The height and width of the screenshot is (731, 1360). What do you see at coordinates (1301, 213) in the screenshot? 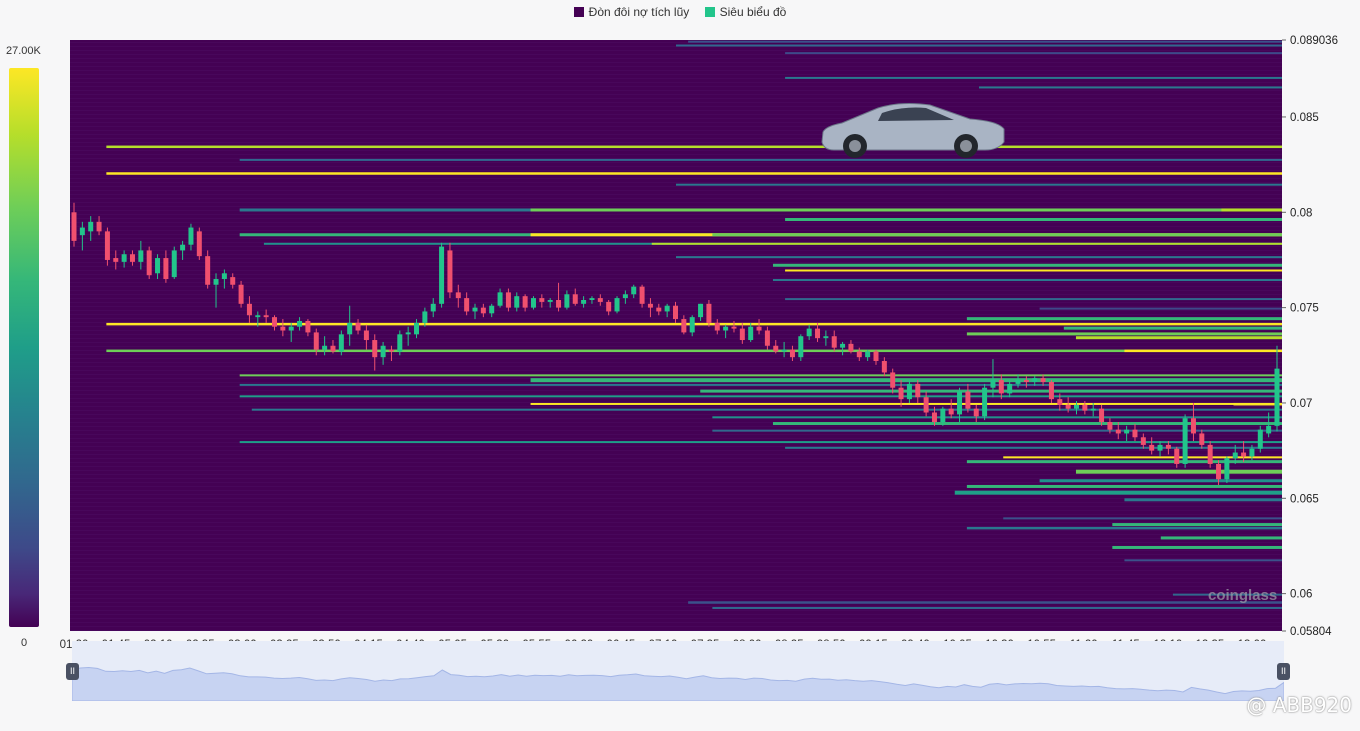
I see `y-tick-label: 0.08` at bounding box center [1301, 213].